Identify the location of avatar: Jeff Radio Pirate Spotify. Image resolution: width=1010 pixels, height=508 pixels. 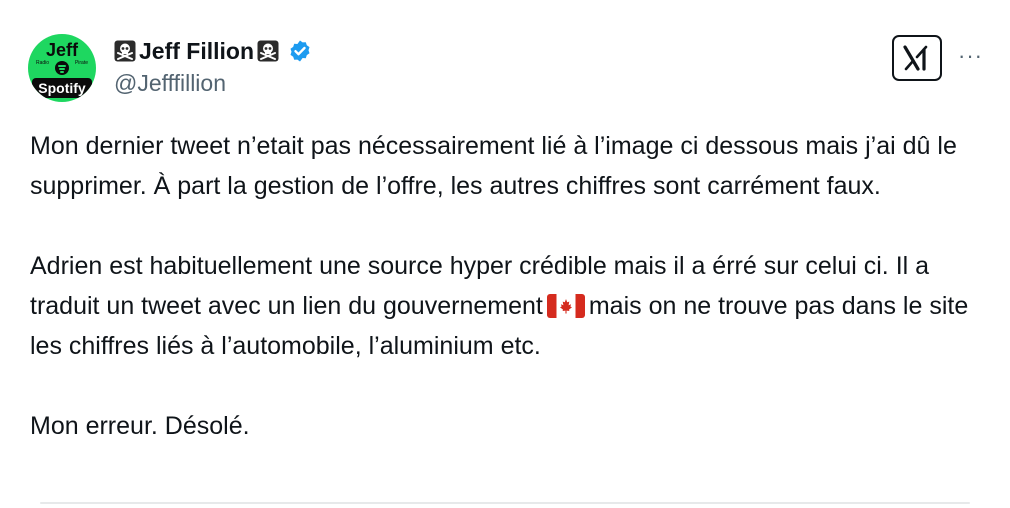
(62, 68).